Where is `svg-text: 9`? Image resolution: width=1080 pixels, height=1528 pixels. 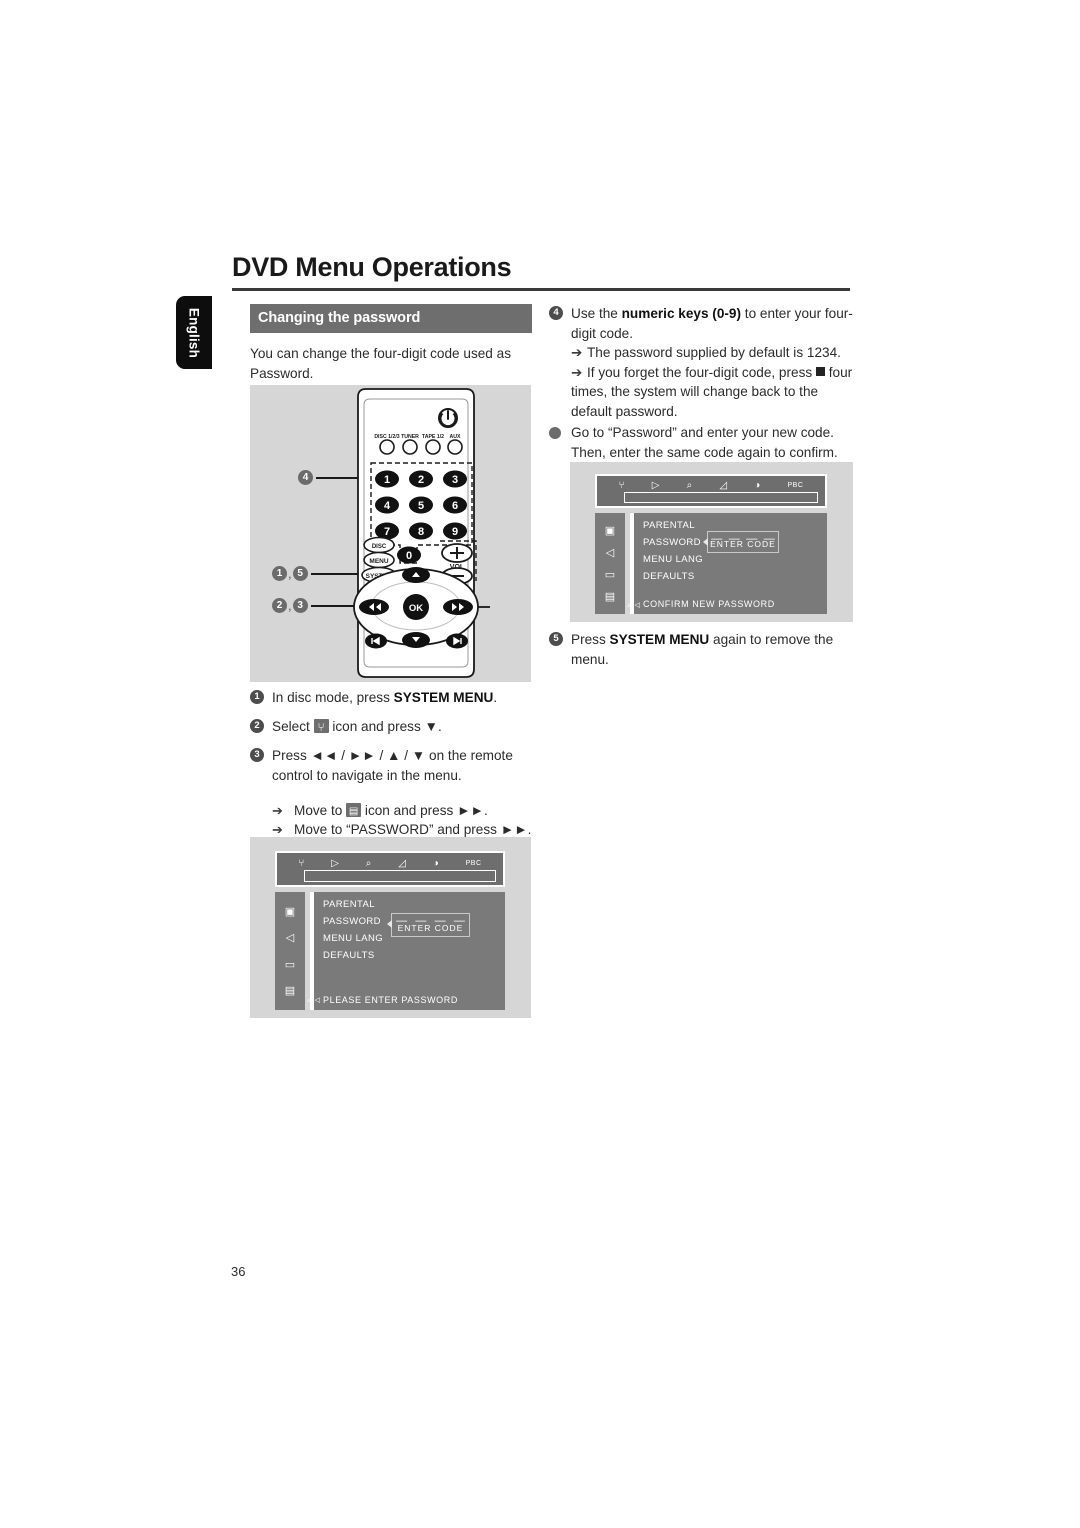
svg-text: 9 is located at coordinates (455, 532).